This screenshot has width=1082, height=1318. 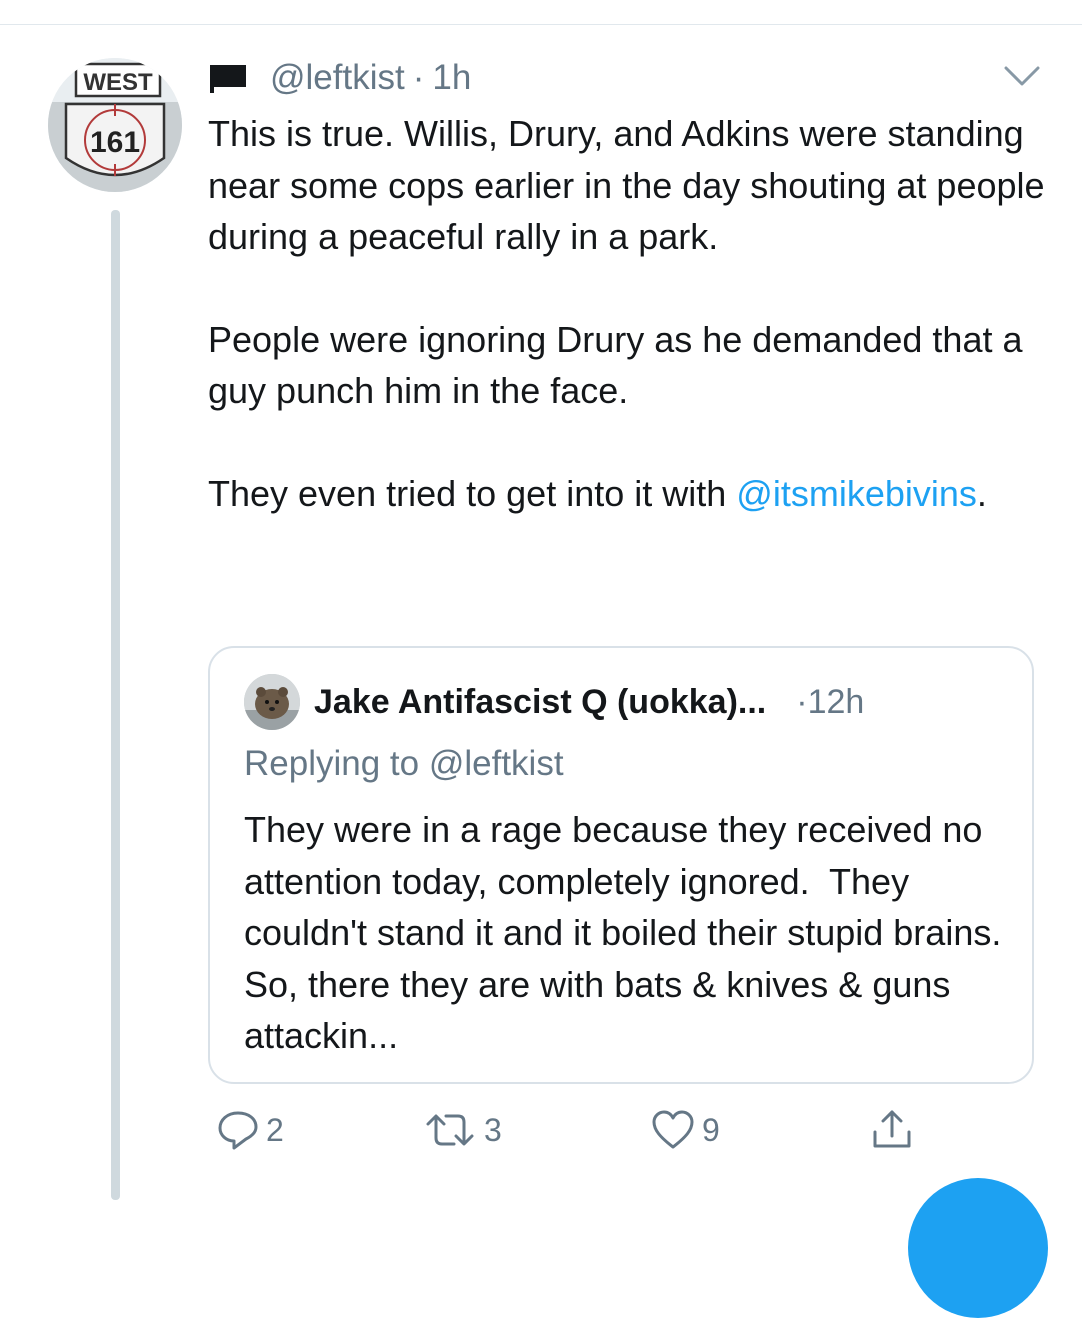 I want to click on retweet-button: 3, so click(x=462, y=1130).